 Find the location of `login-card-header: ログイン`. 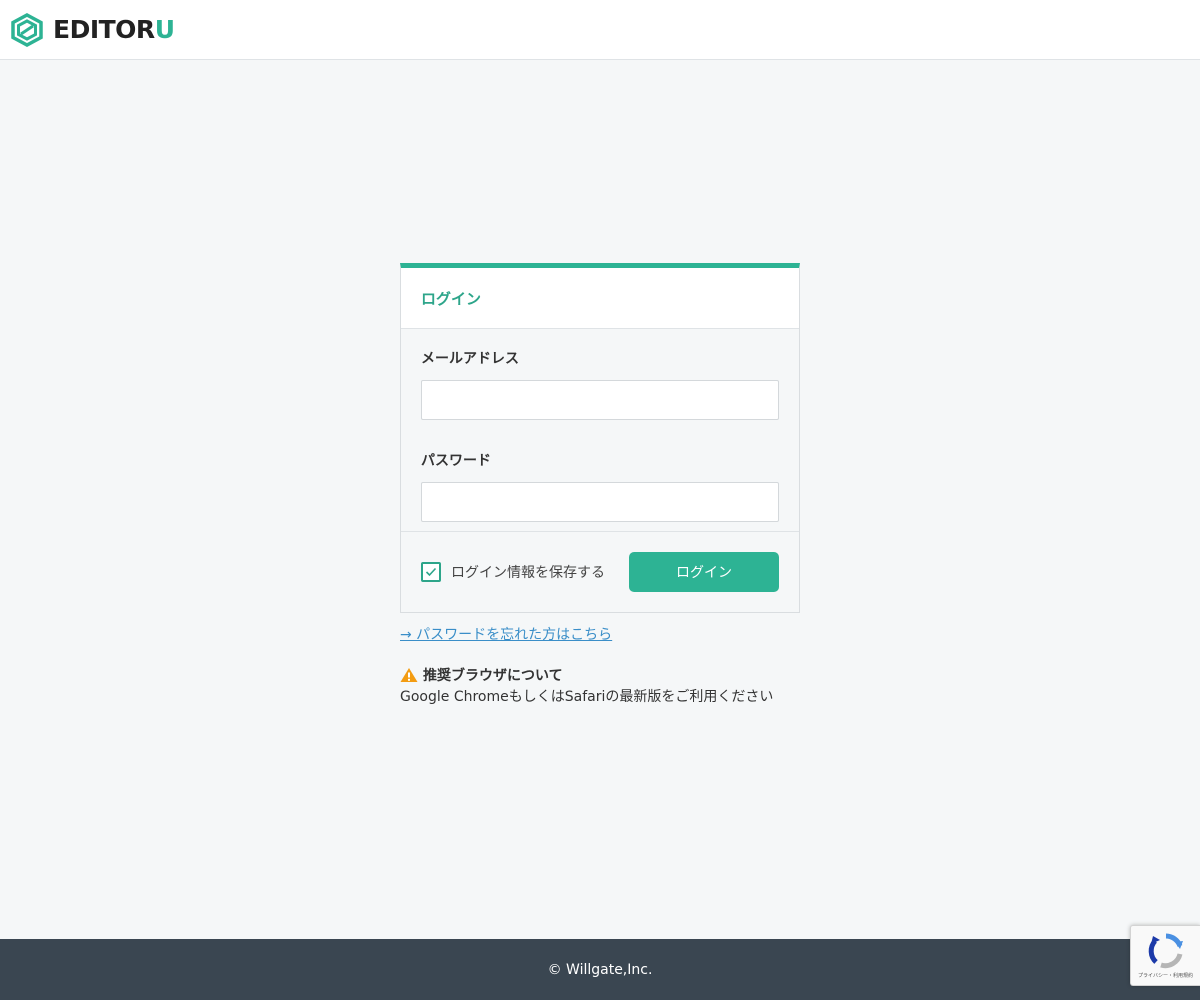

login-card-header: ログイン is located at coordinates (600, 298).